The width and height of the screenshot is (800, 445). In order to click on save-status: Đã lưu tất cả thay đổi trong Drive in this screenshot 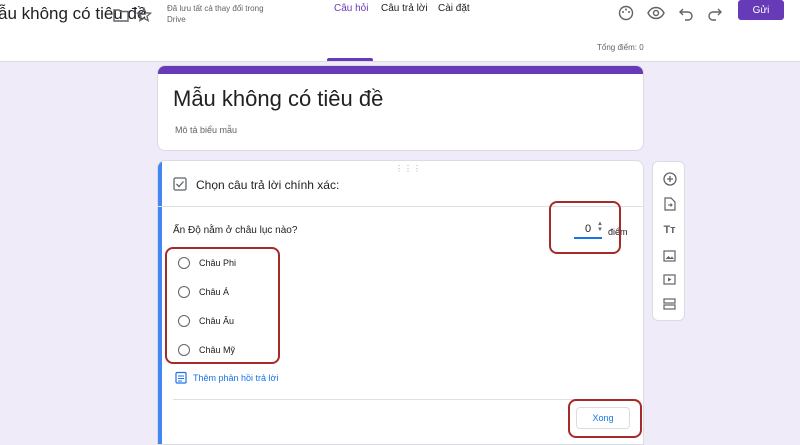, I will do `click(215, 14)`.